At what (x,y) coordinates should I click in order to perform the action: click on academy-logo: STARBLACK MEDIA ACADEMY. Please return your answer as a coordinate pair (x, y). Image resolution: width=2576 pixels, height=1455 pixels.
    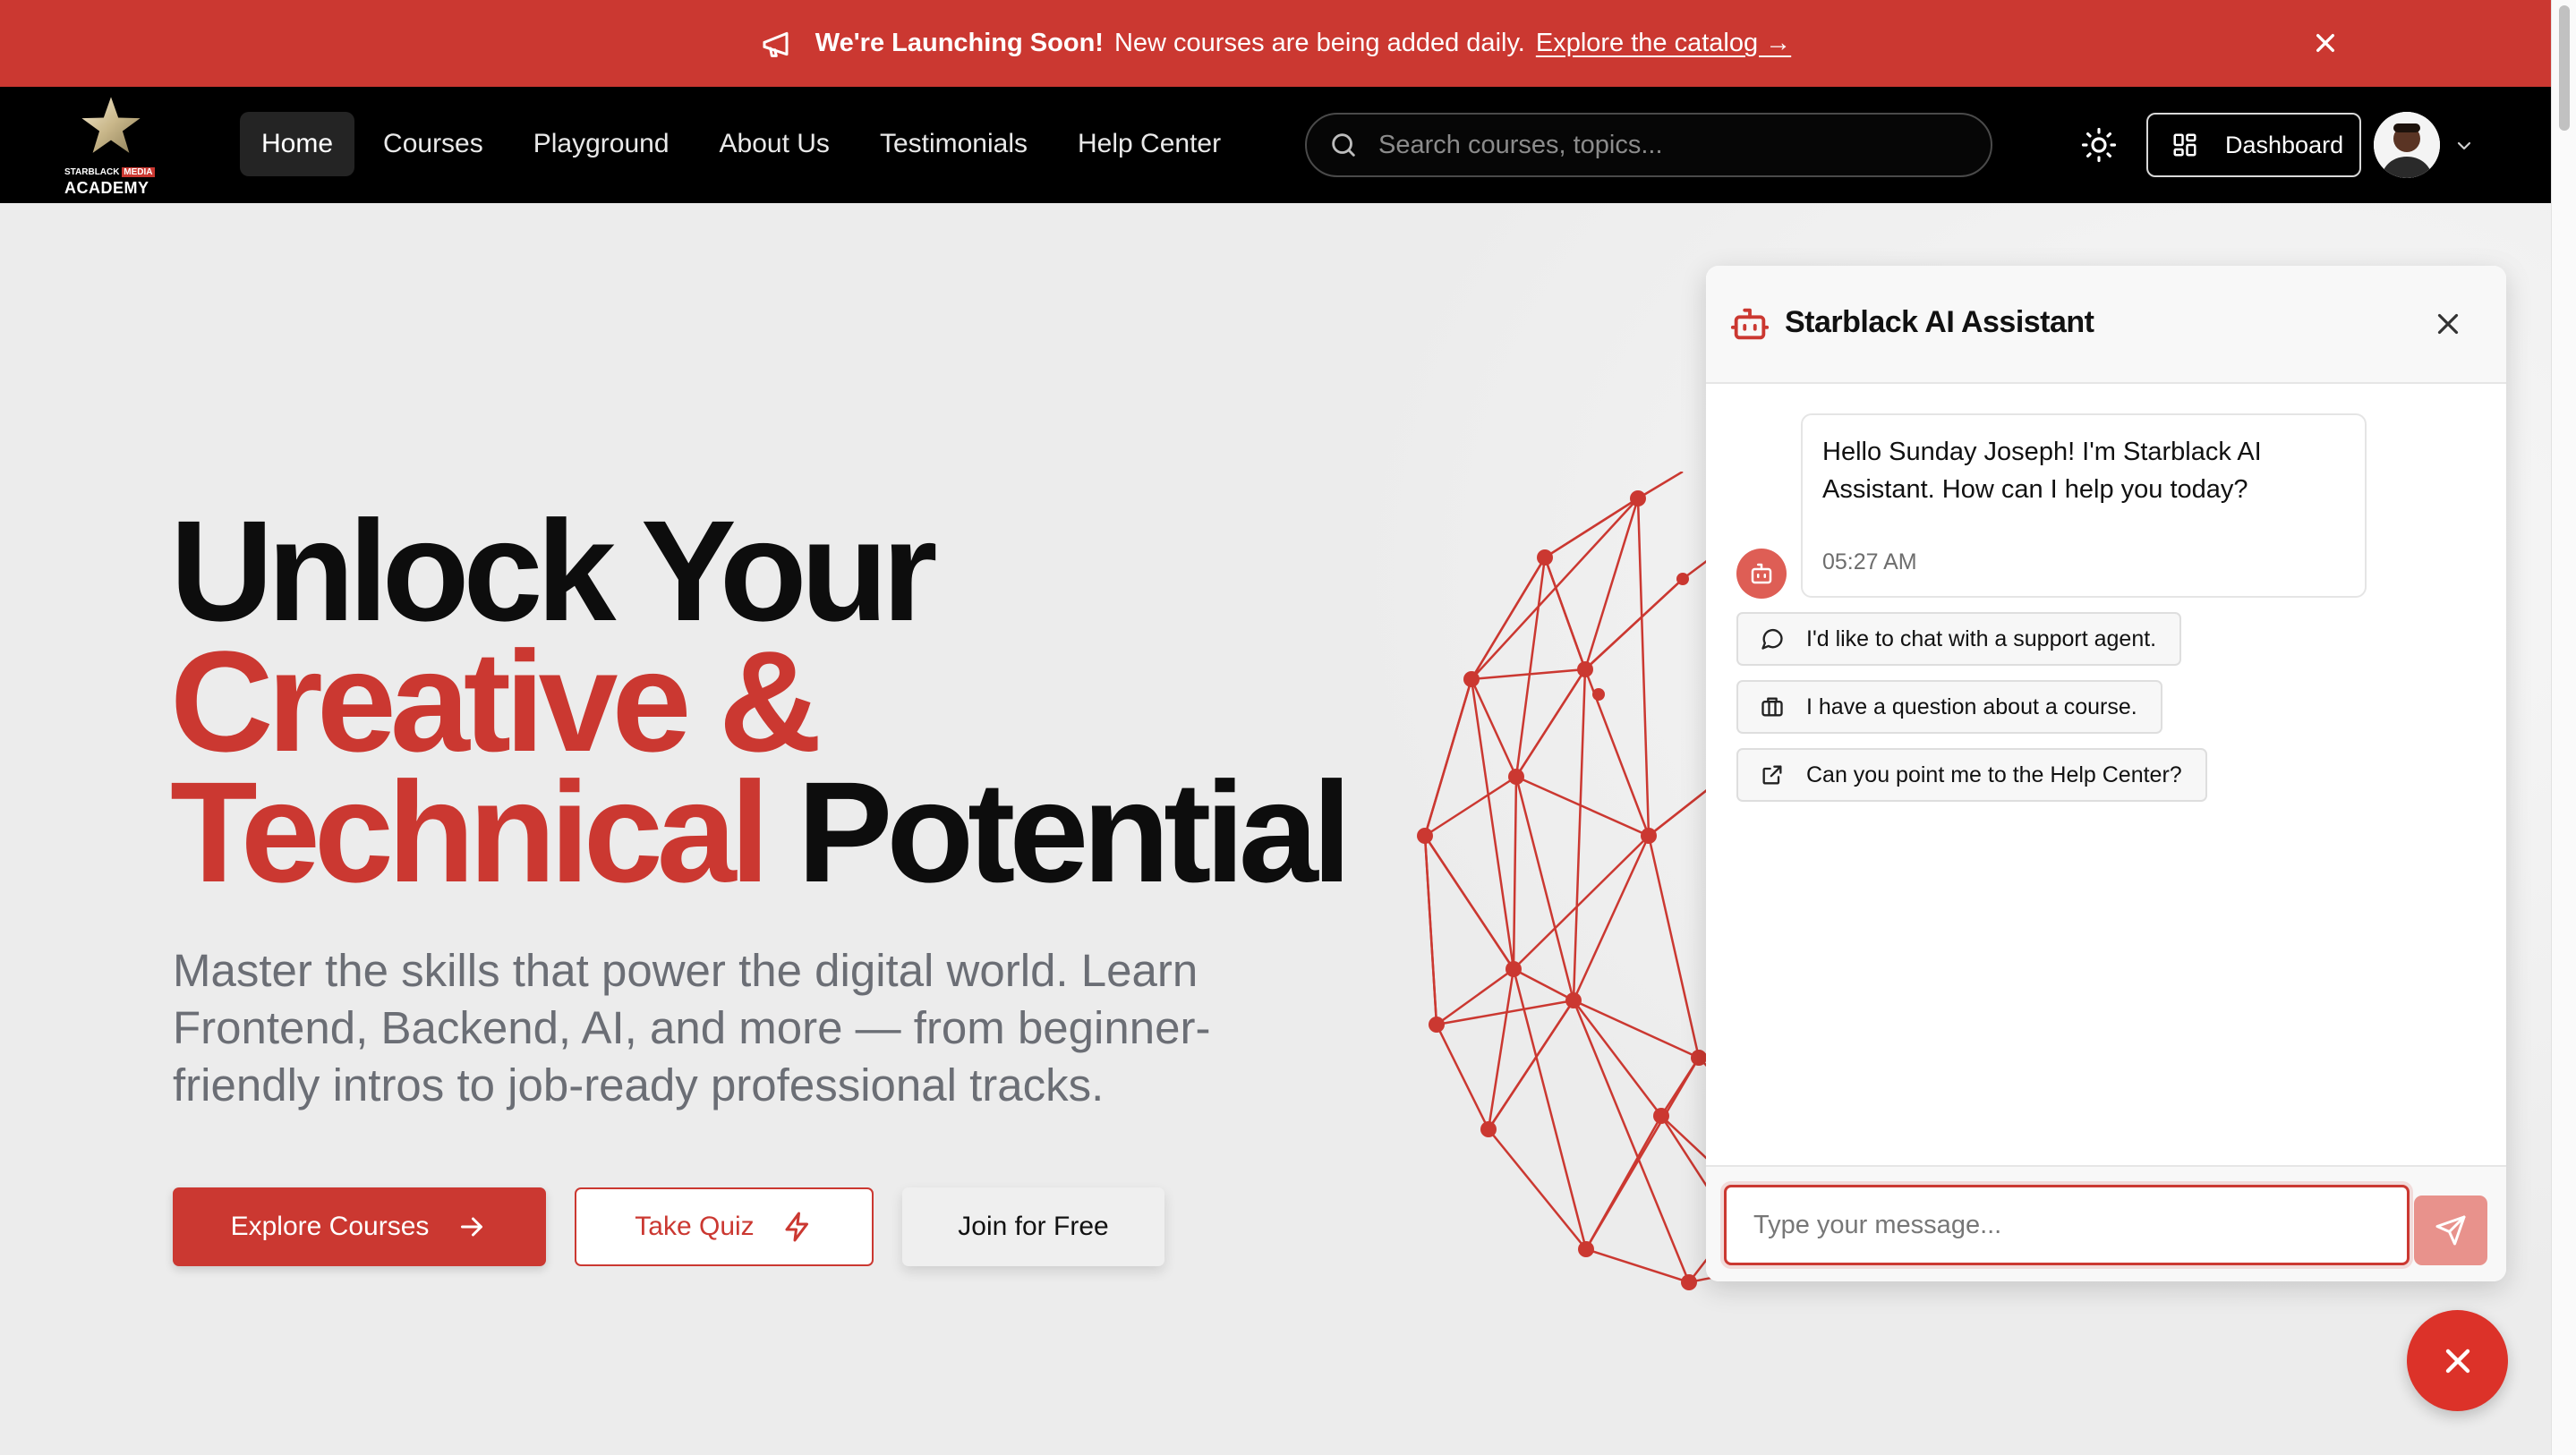
    Looking at the image, I should click on (111, 146).